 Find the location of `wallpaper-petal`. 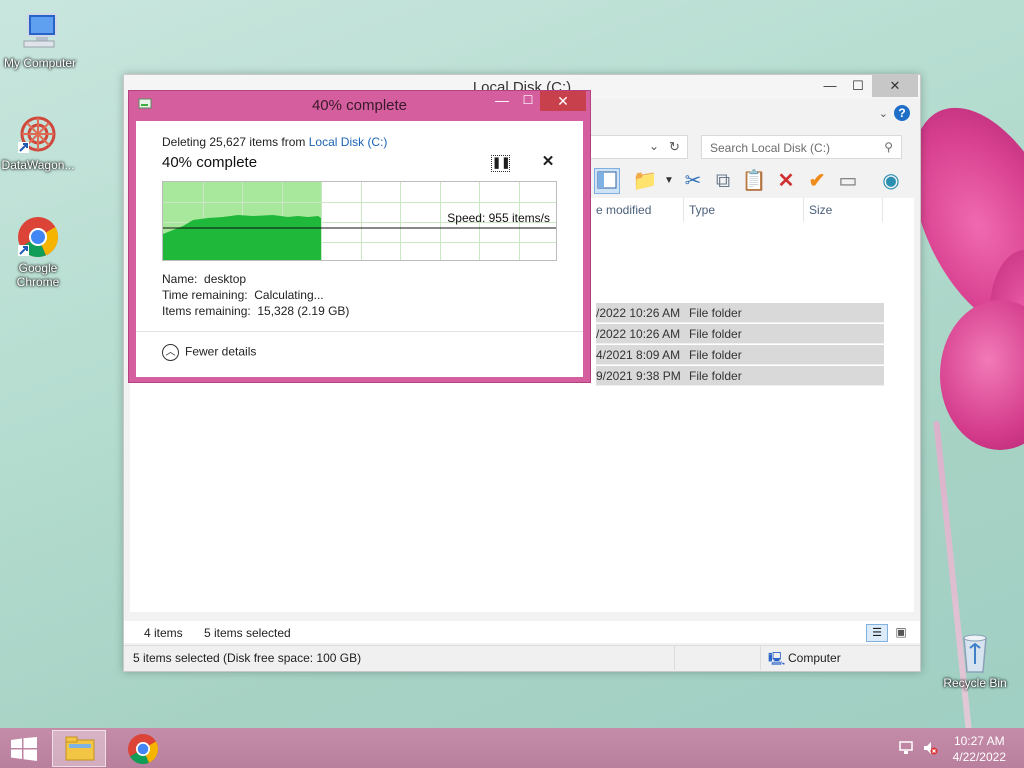

wallpaper-petal is located at coordinates (982, 375).